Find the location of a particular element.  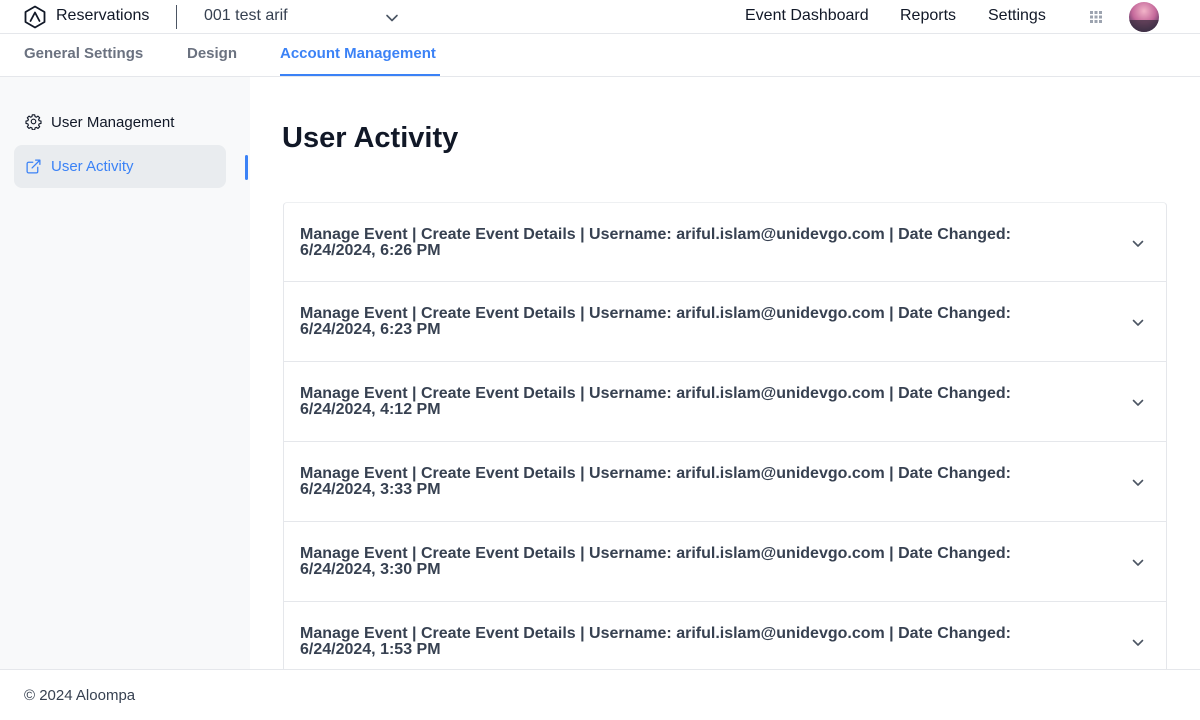

footer-copyright: © 2024 Aloompa is located at coordinates (80, 695).